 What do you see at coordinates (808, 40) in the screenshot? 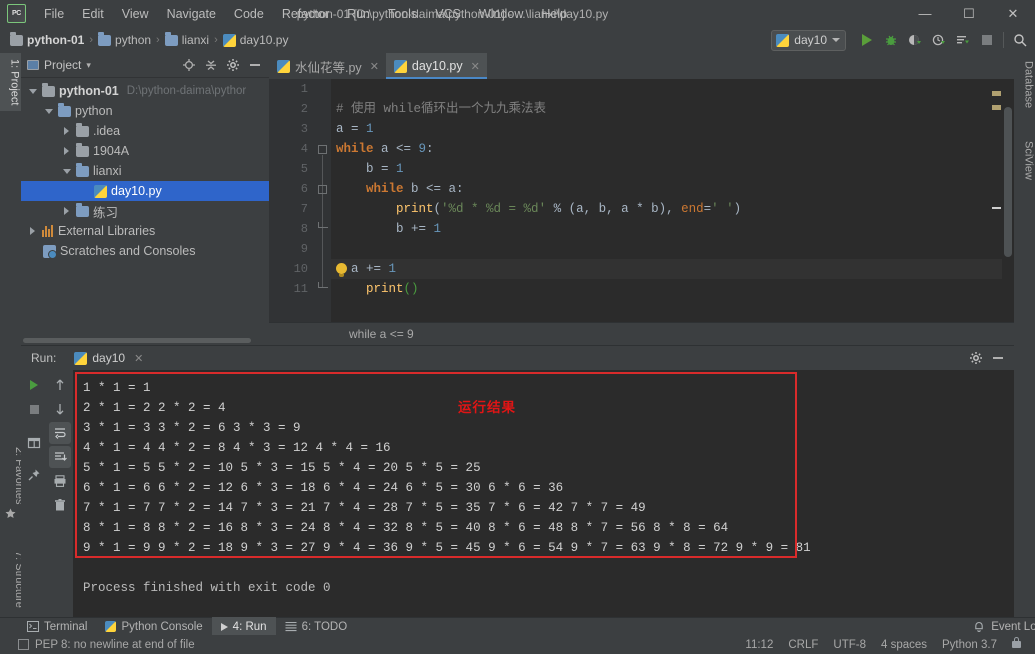
I see `run-configuration-selector: day10` at bounding box center [808, 40].